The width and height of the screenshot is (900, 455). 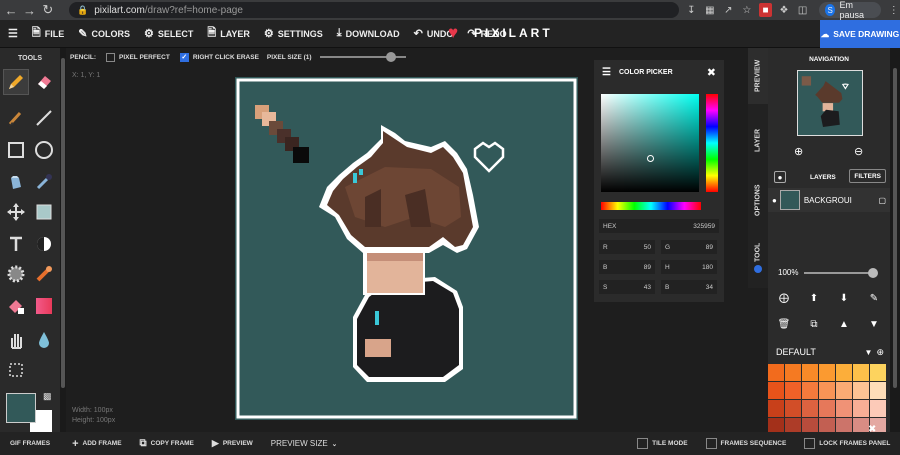 I want to click on eyedropper-tool, so click(x=44, y=182).